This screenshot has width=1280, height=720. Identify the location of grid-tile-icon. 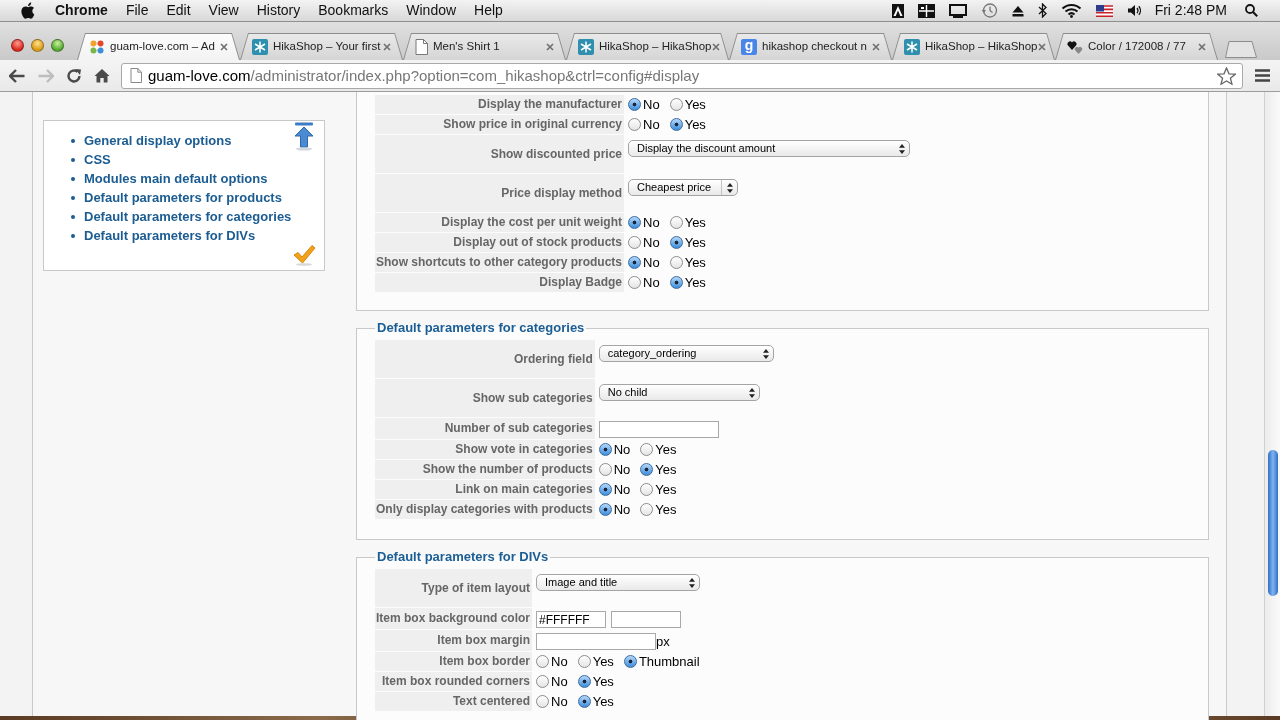
(926, 10).